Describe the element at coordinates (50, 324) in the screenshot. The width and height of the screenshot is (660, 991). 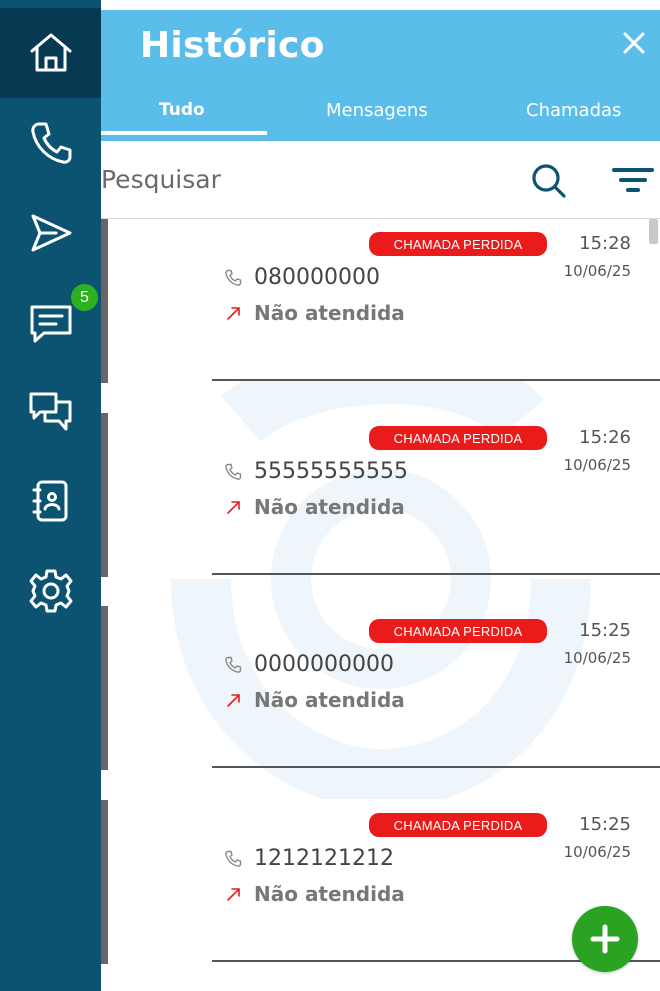
I see `message-icon` at that location.